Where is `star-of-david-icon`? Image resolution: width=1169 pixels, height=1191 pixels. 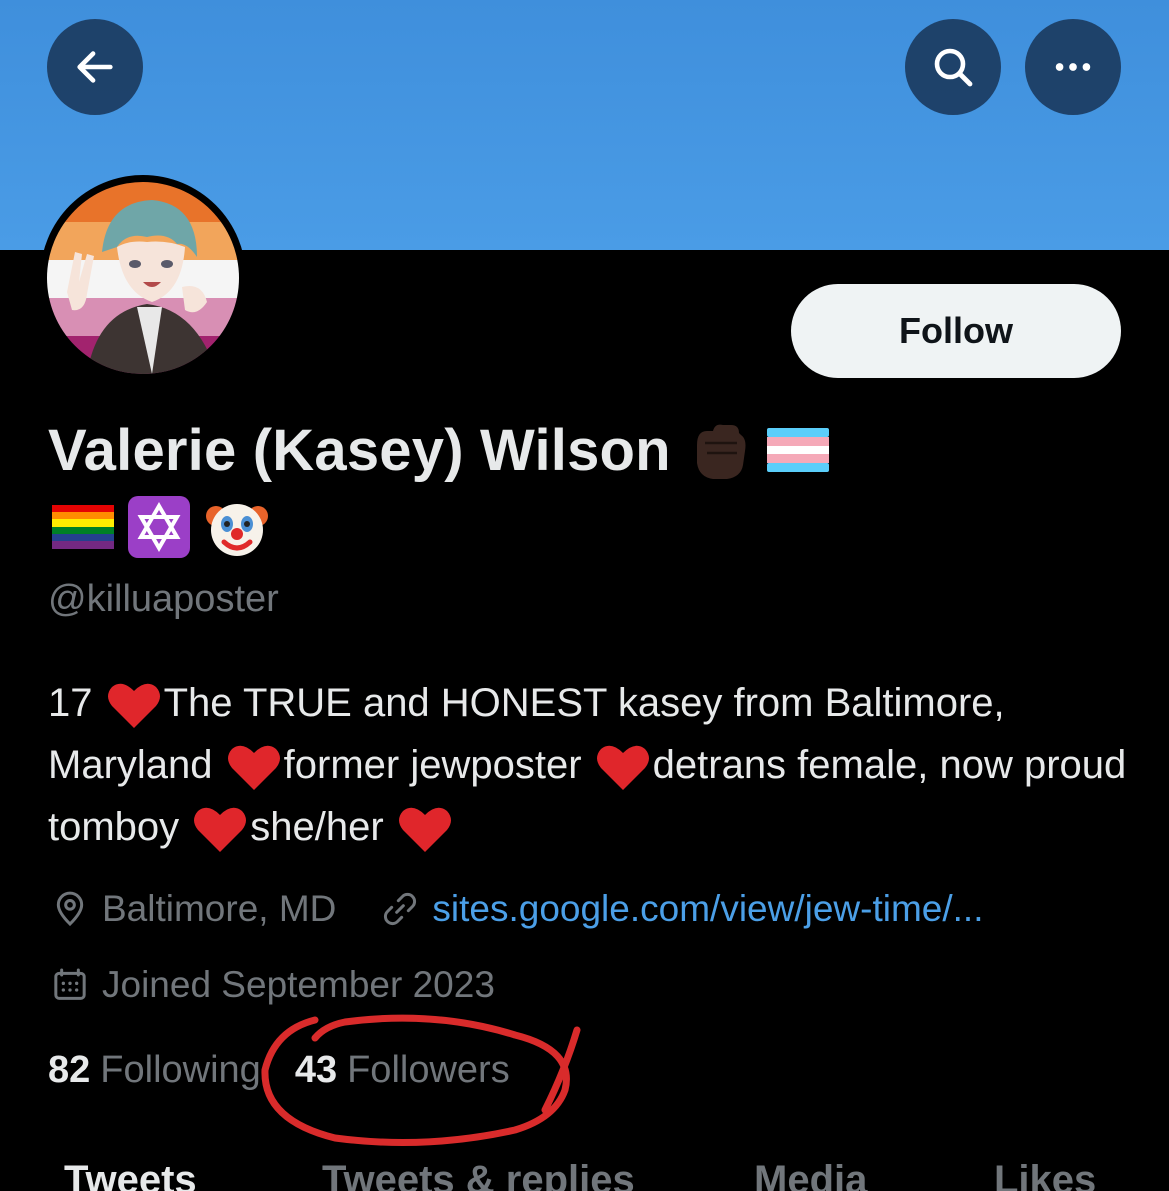 star-of-david-icon is located at coordinates (159, 527).